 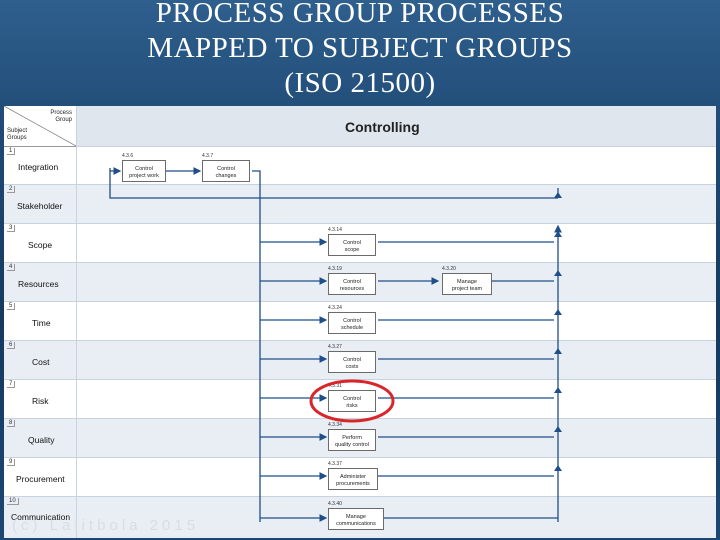 I want to click on process-box-control-changes: 4.3.7 Control changes, so click(x=226, y=167).